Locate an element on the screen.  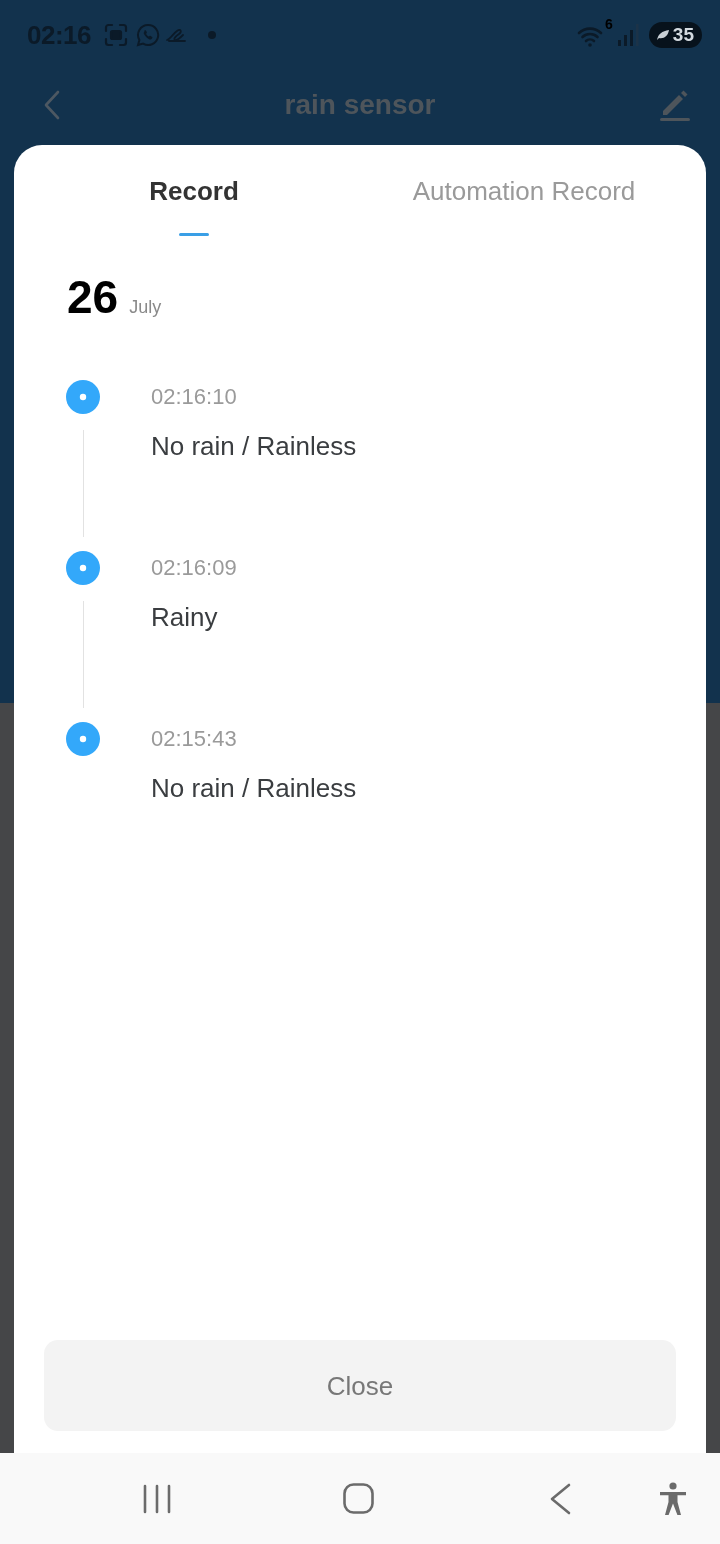
recent-apps-icon is located at coordinates (157, 1498).